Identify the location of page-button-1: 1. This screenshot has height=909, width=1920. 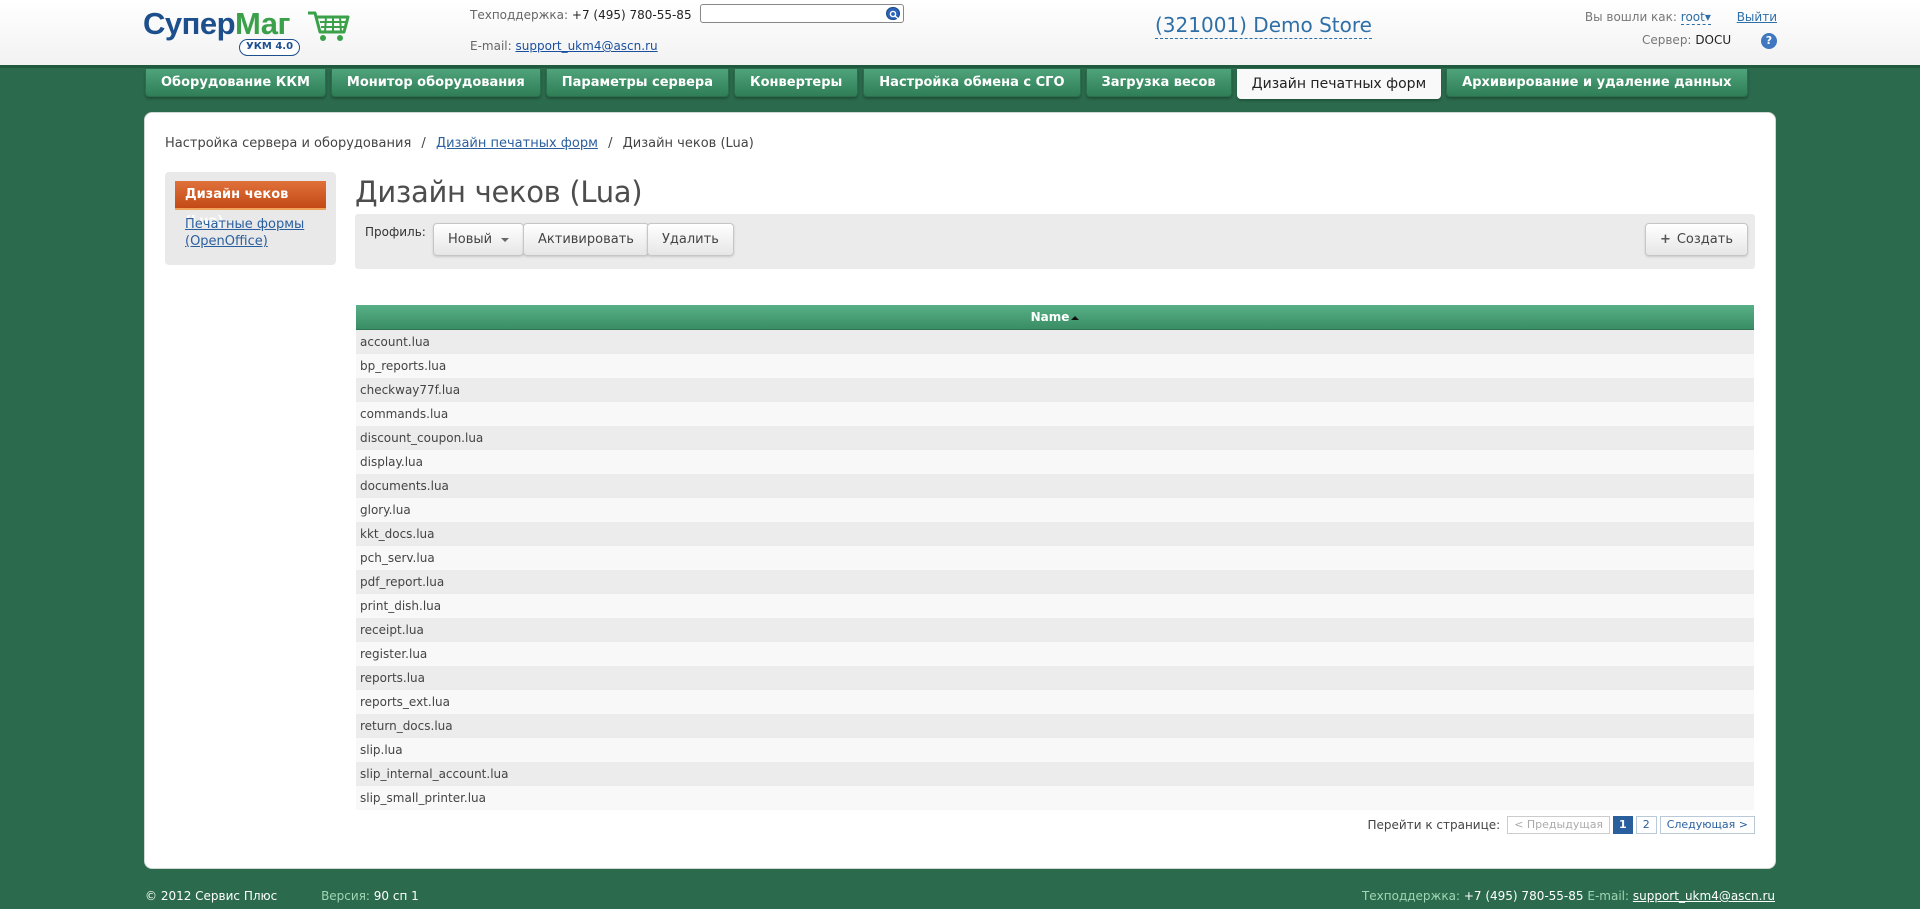
(1623, 825).